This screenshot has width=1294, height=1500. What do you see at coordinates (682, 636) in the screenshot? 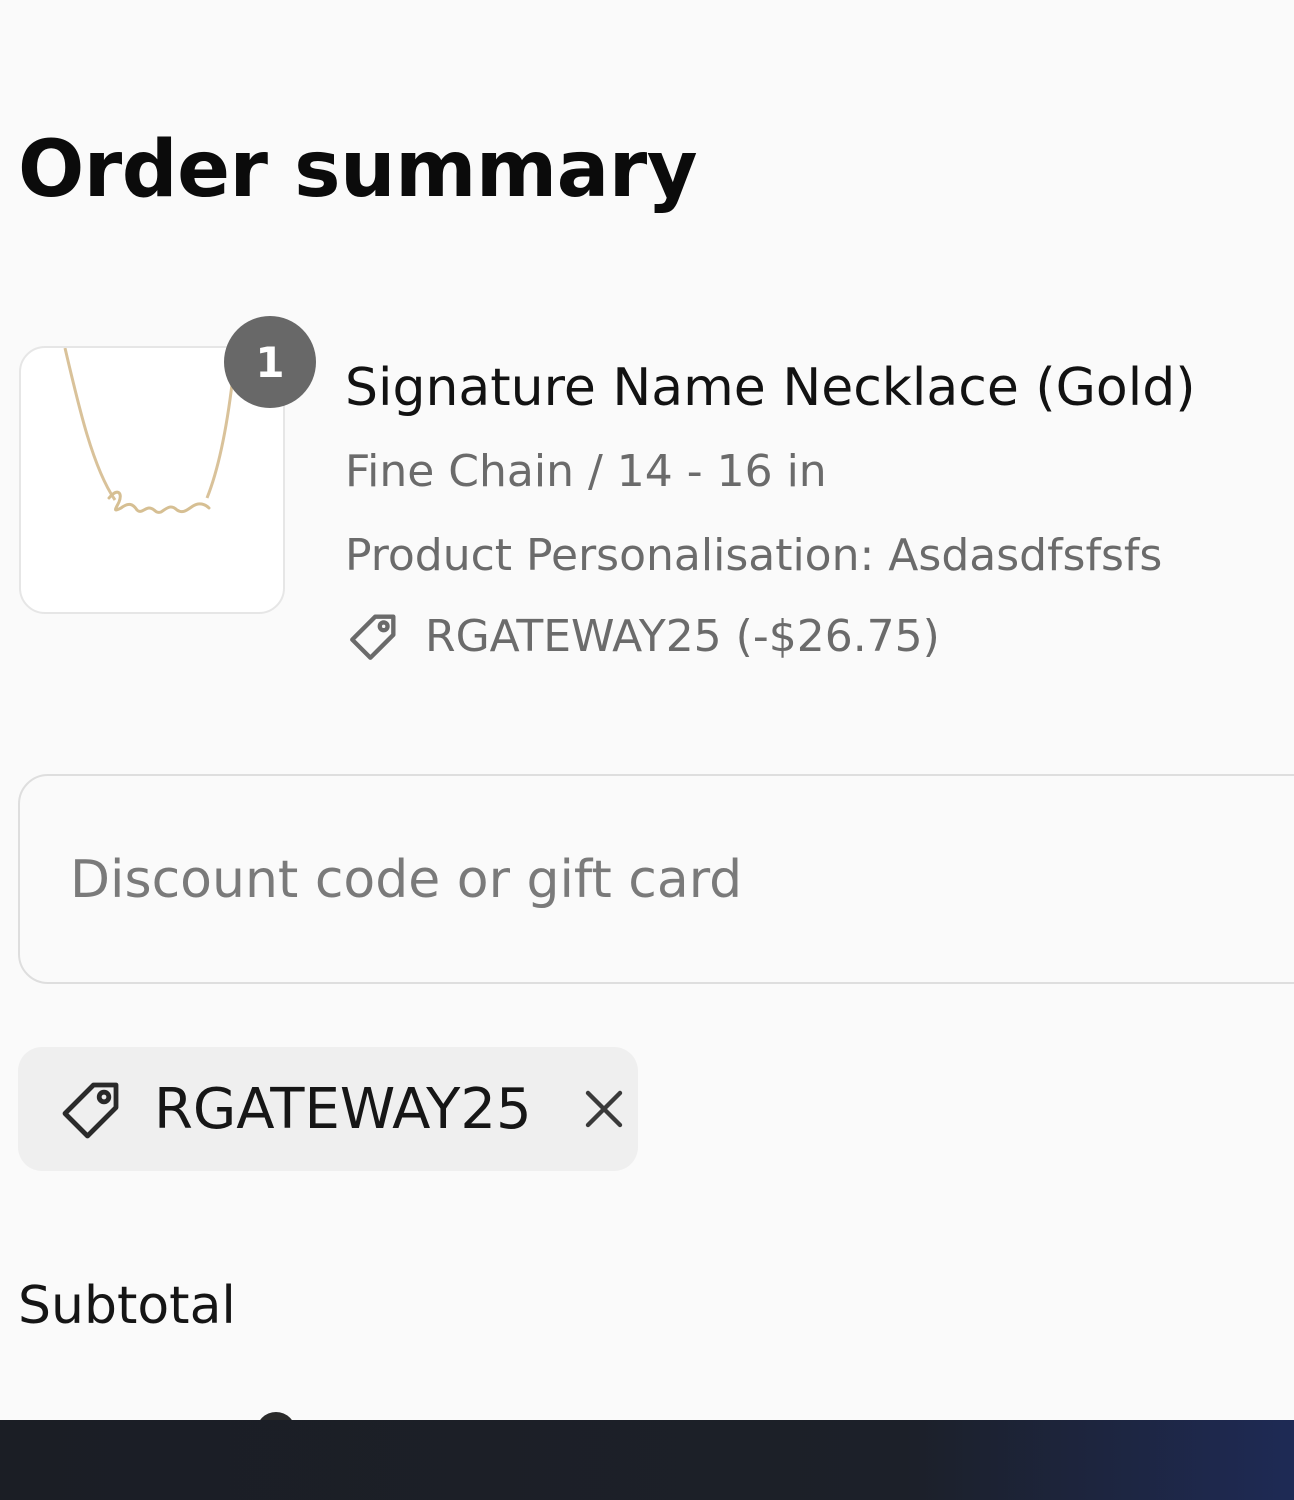
I see `line-item-discount-text: RGATEWAY25 (-$26.75)` at bounding box center [682, 636].